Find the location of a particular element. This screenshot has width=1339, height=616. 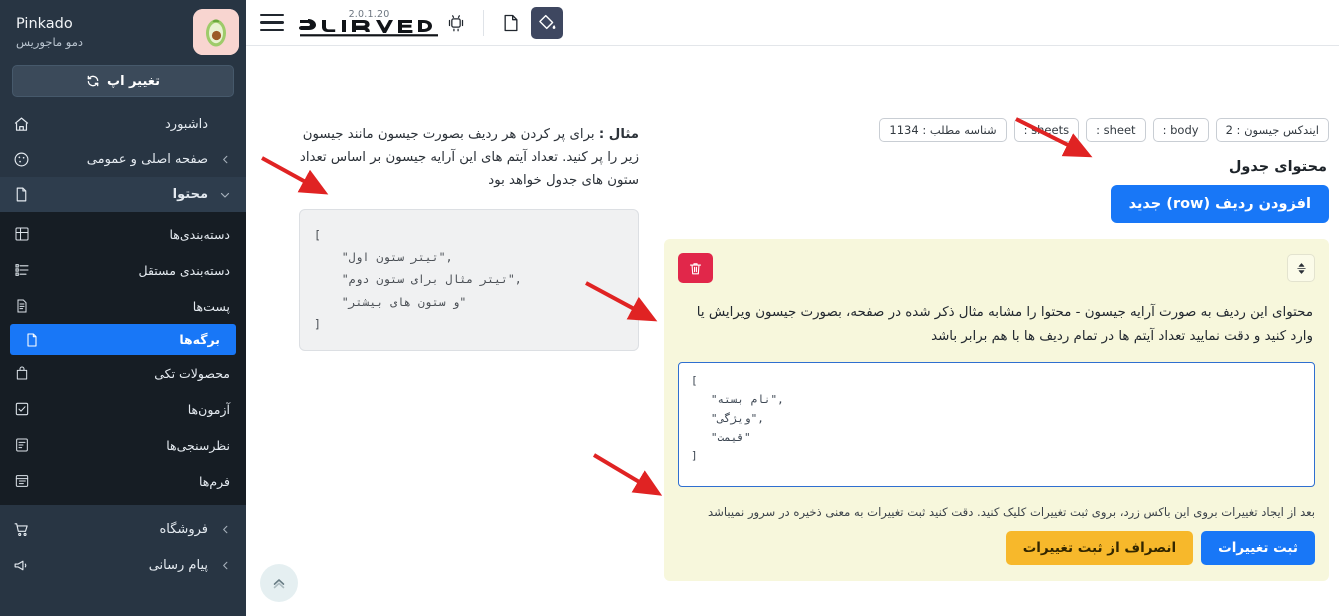

sidebar-item-label: آزمون‌ها is located at coordinates (208, 409).